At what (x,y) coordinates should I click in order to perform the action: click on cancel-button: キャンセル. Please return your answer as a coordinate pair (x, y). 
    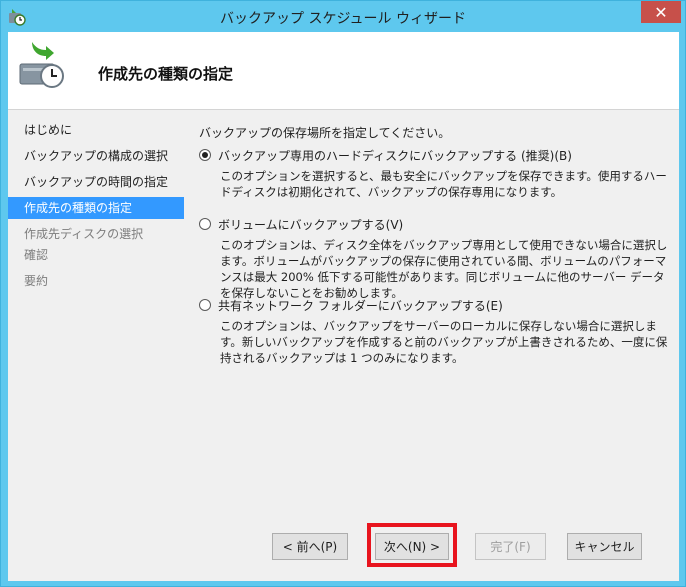
    Looking at the image, I should click on (604, 546).